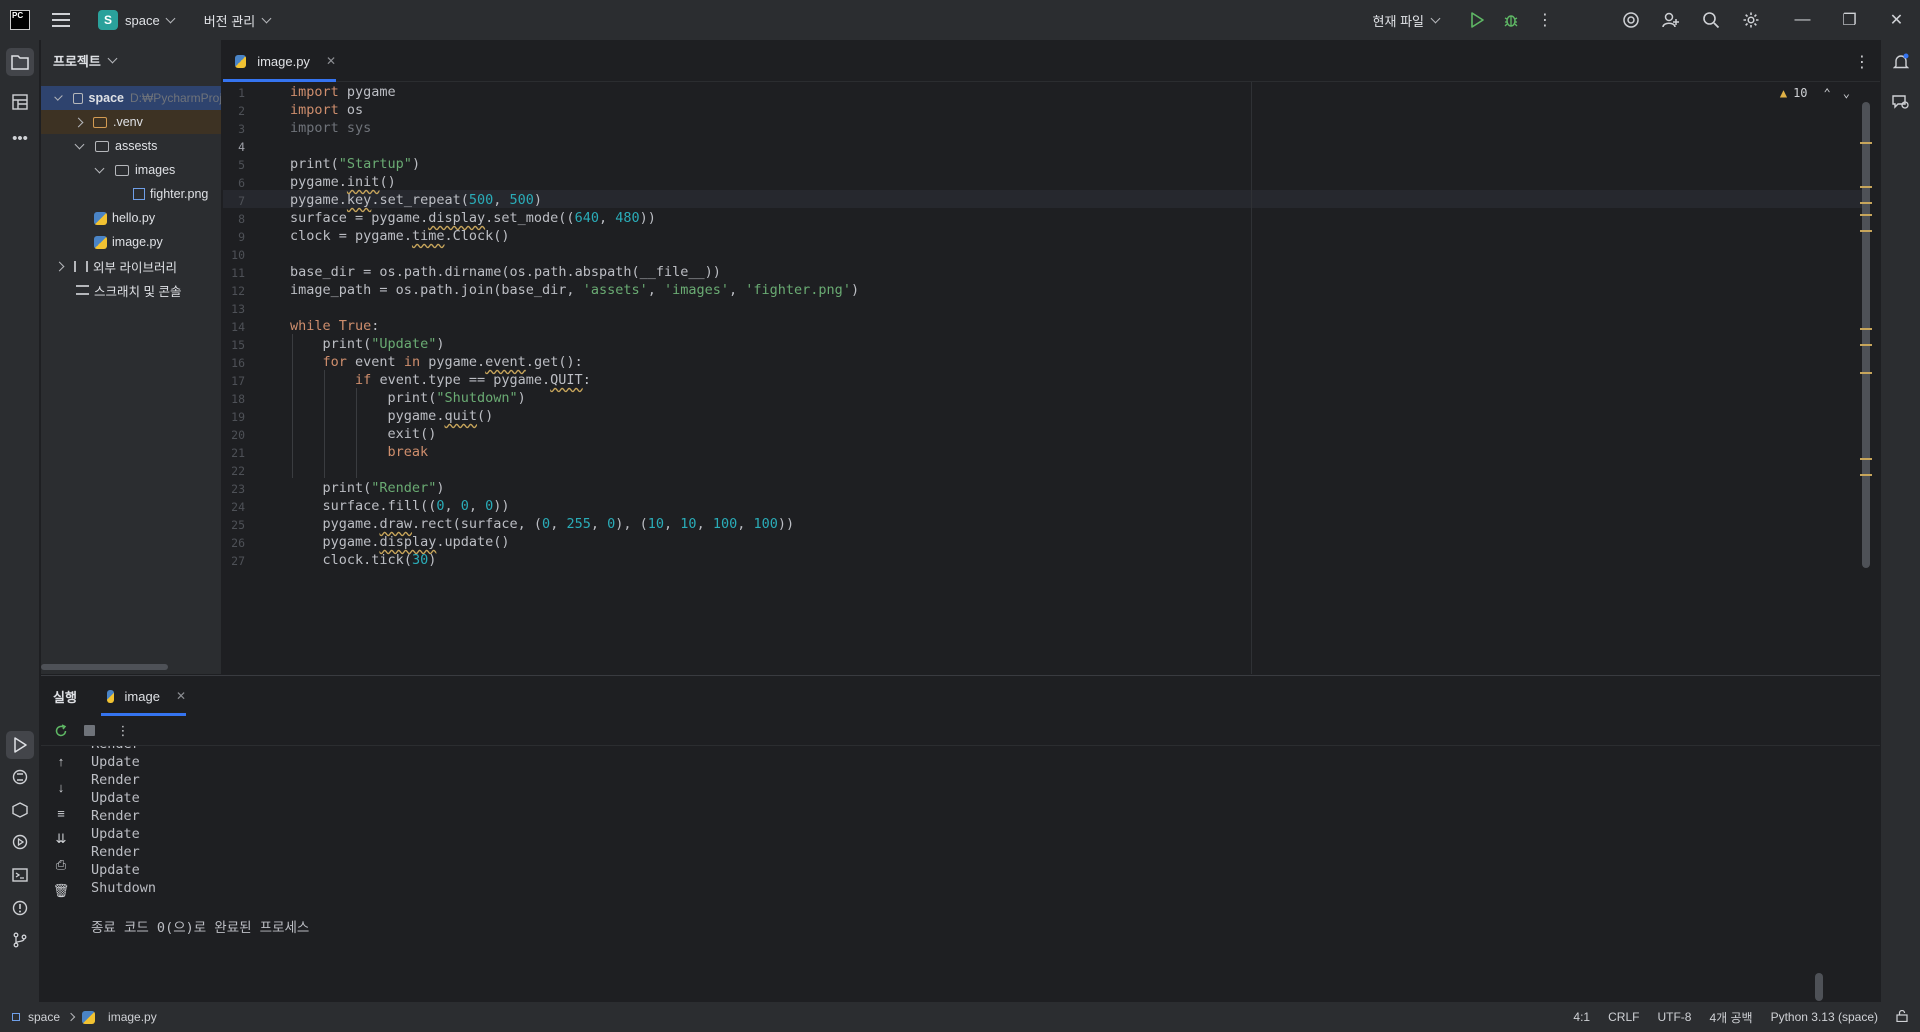 This screenshot has width=1920, height=1032. I want to click on console-scrollbar, so click(1819, 987).